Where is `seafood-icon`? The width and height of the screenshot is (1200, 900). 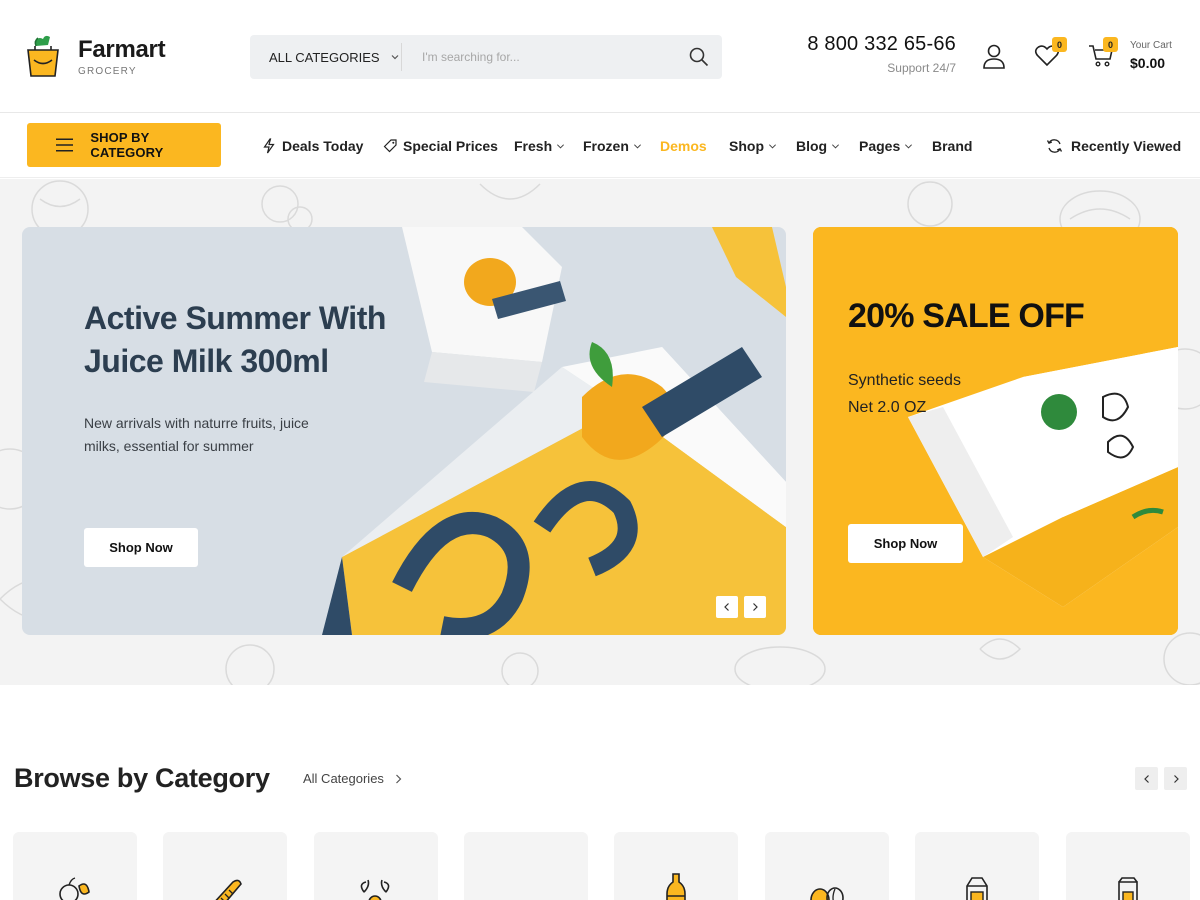 seafood-icon is located at coordinates (375, 889).